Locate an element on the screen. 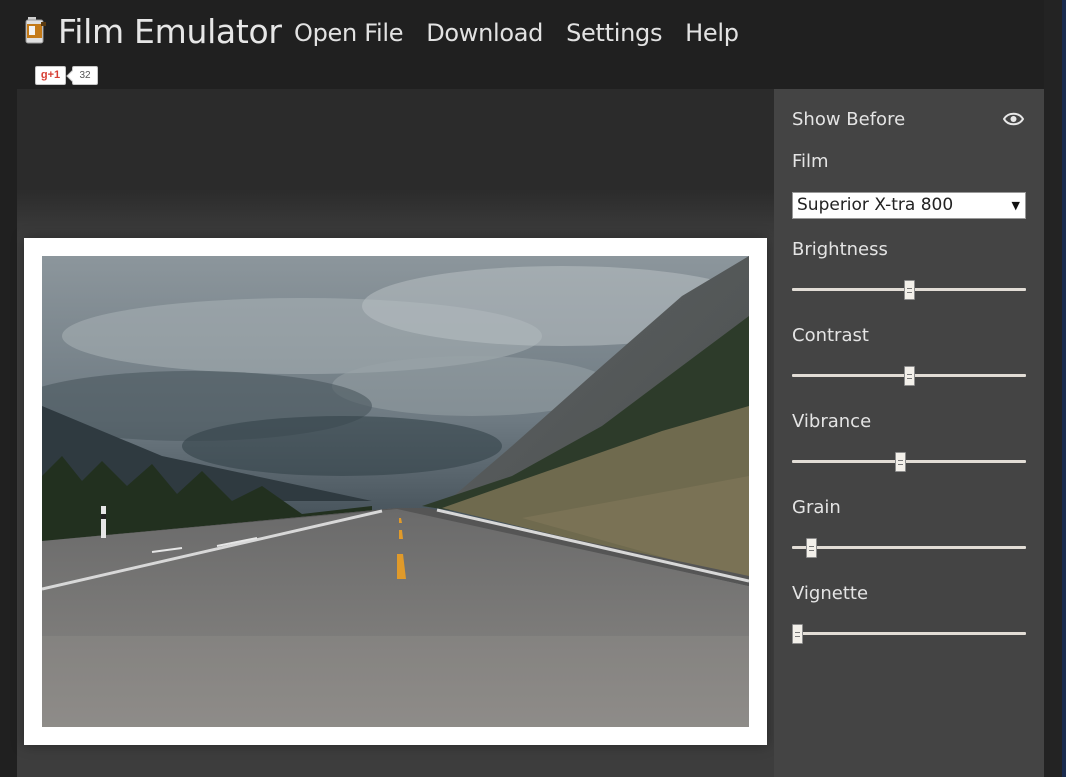  vignette-label: Vignette is located at coordinates (830, 593).